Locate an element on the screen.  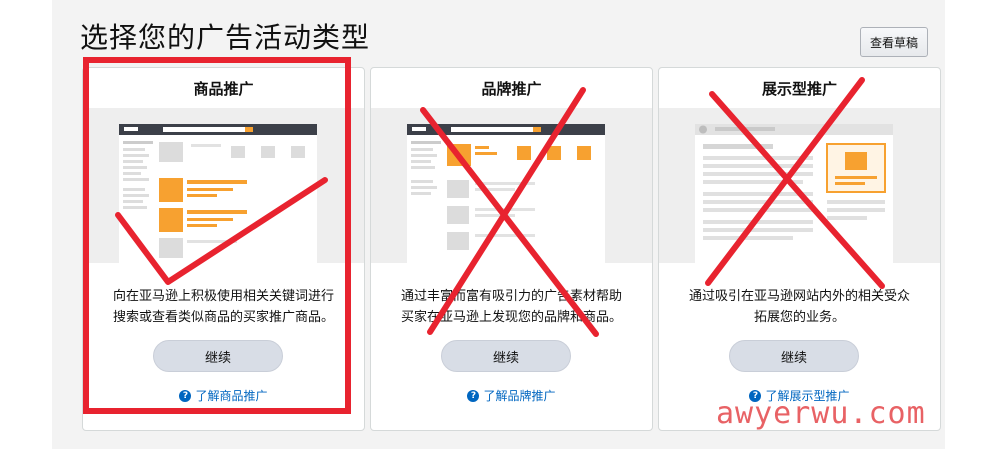
sponsored-brands-illustration is located at coordinates (511, 185).